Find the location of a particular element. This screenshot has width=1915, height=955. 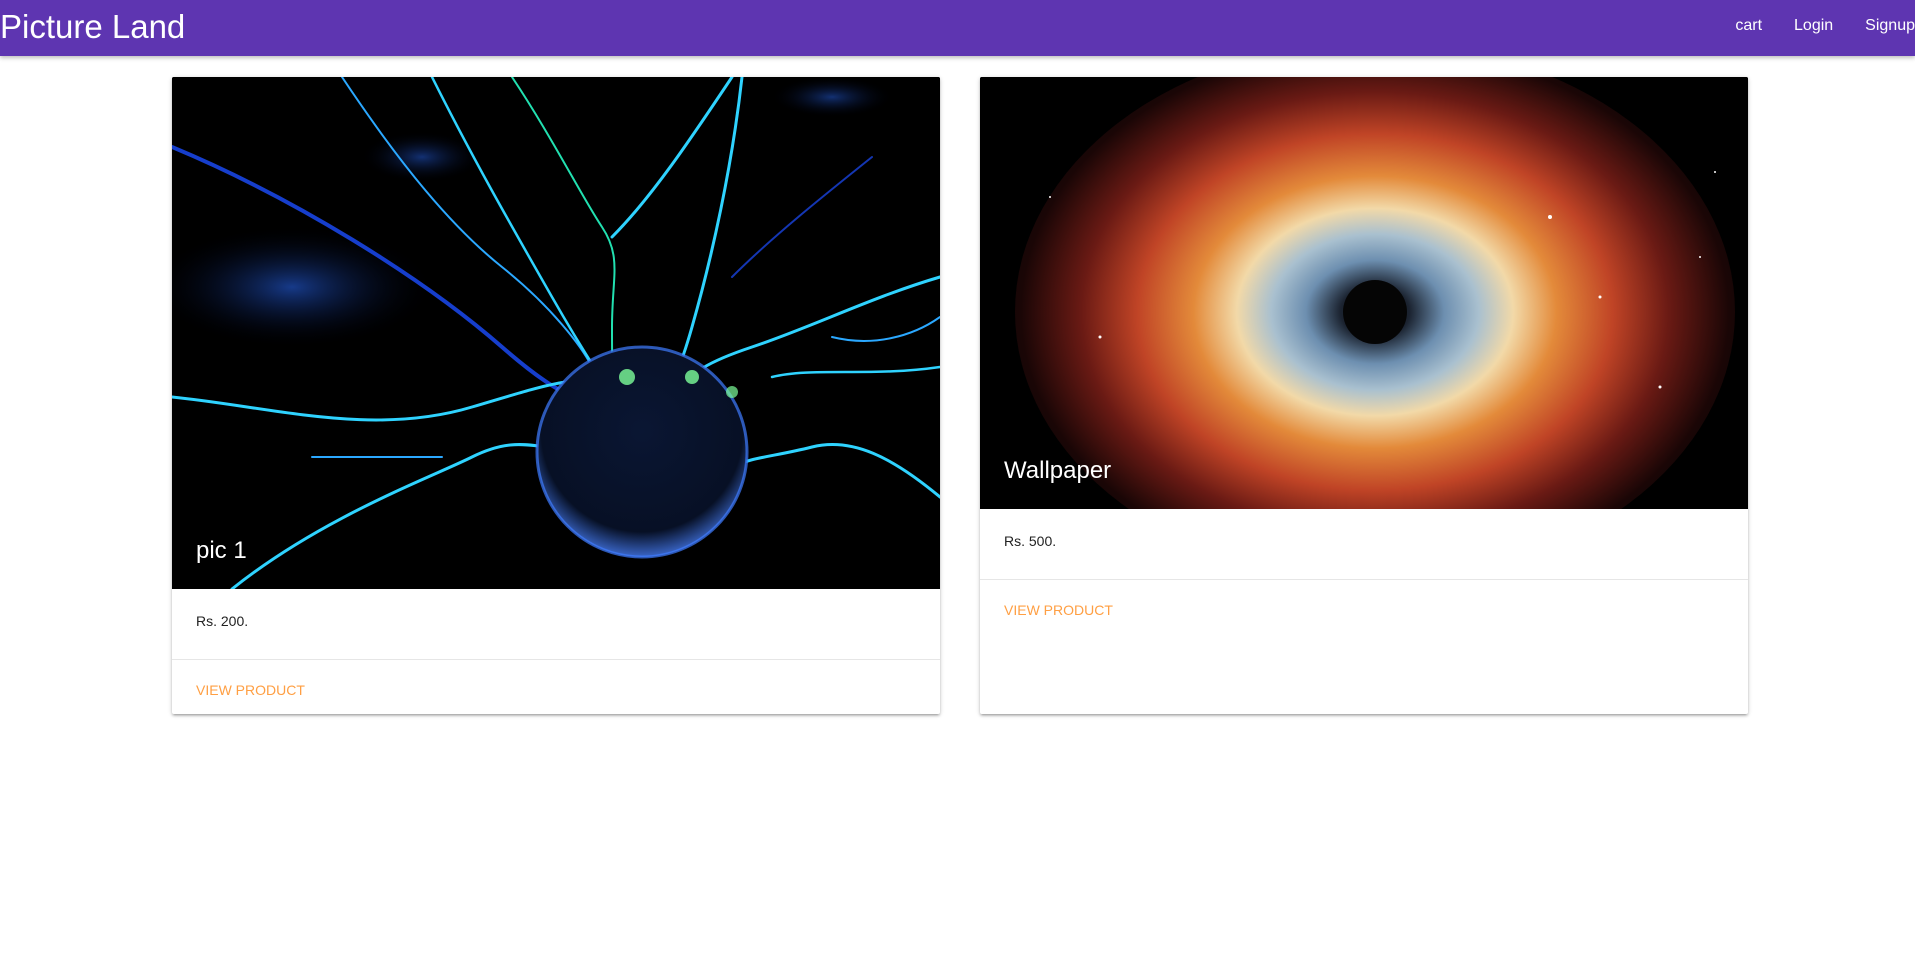

top-navbar: Picture Land cart Login Signup is located at coordinates (957, 28).